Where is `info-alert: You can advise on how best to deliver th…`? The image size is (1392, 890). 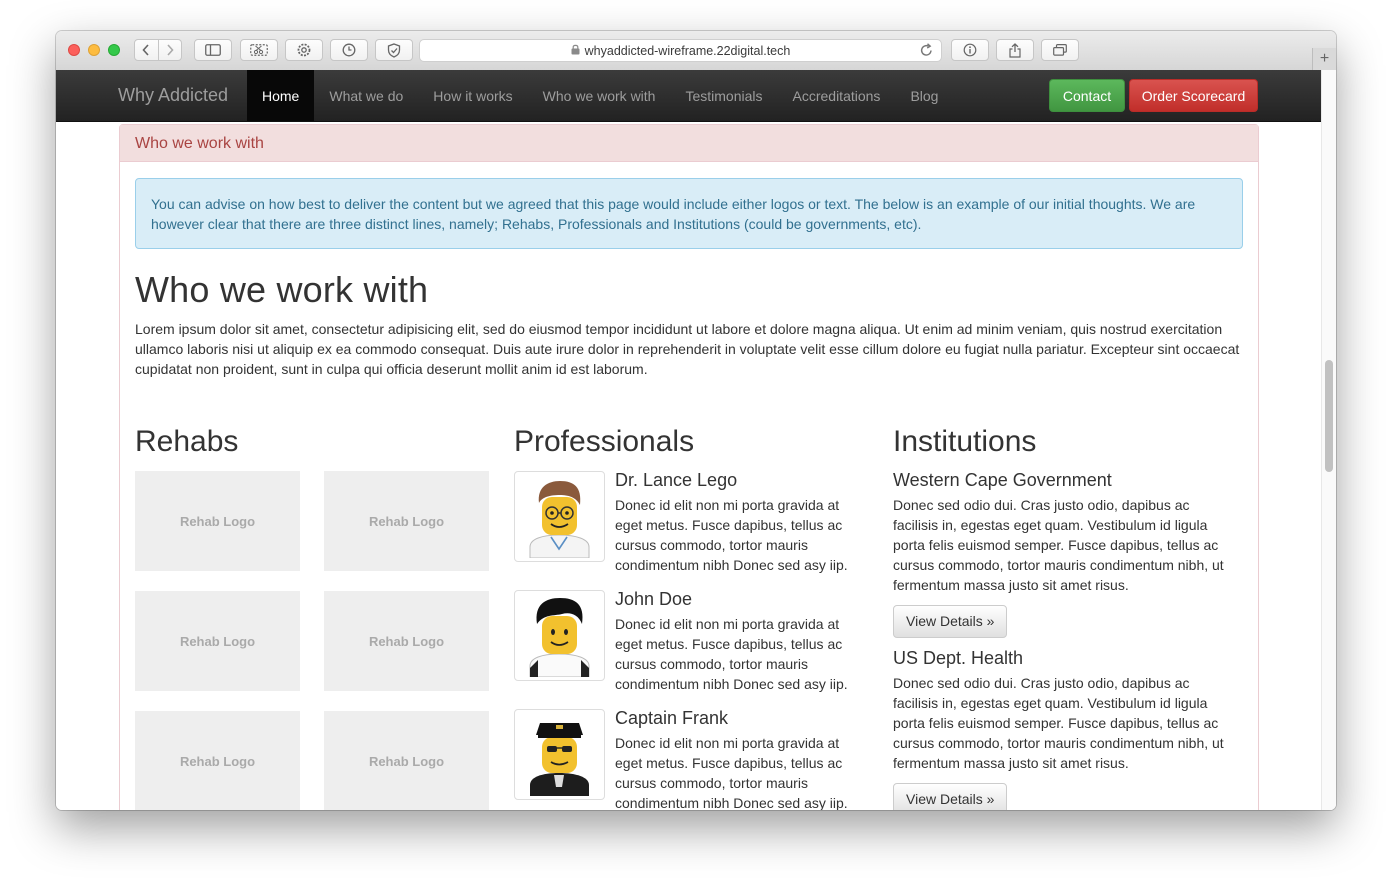
info-alert: You can advise on how best to deliver th… is located at coordinates (689, 213).